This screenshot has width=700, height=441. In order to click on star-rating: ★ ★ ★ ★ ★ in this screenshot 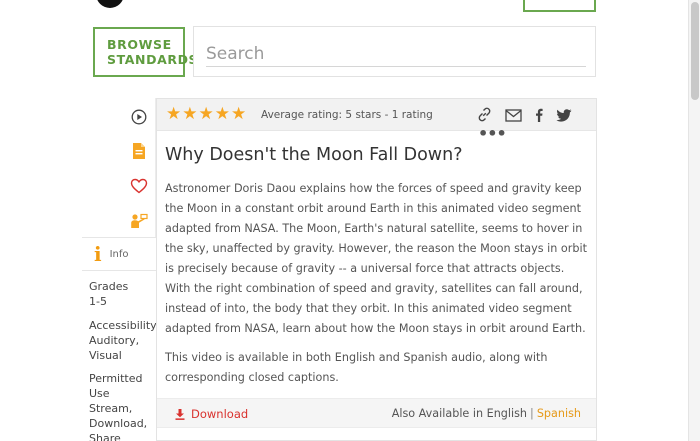, I will do `click(206, 114)`.